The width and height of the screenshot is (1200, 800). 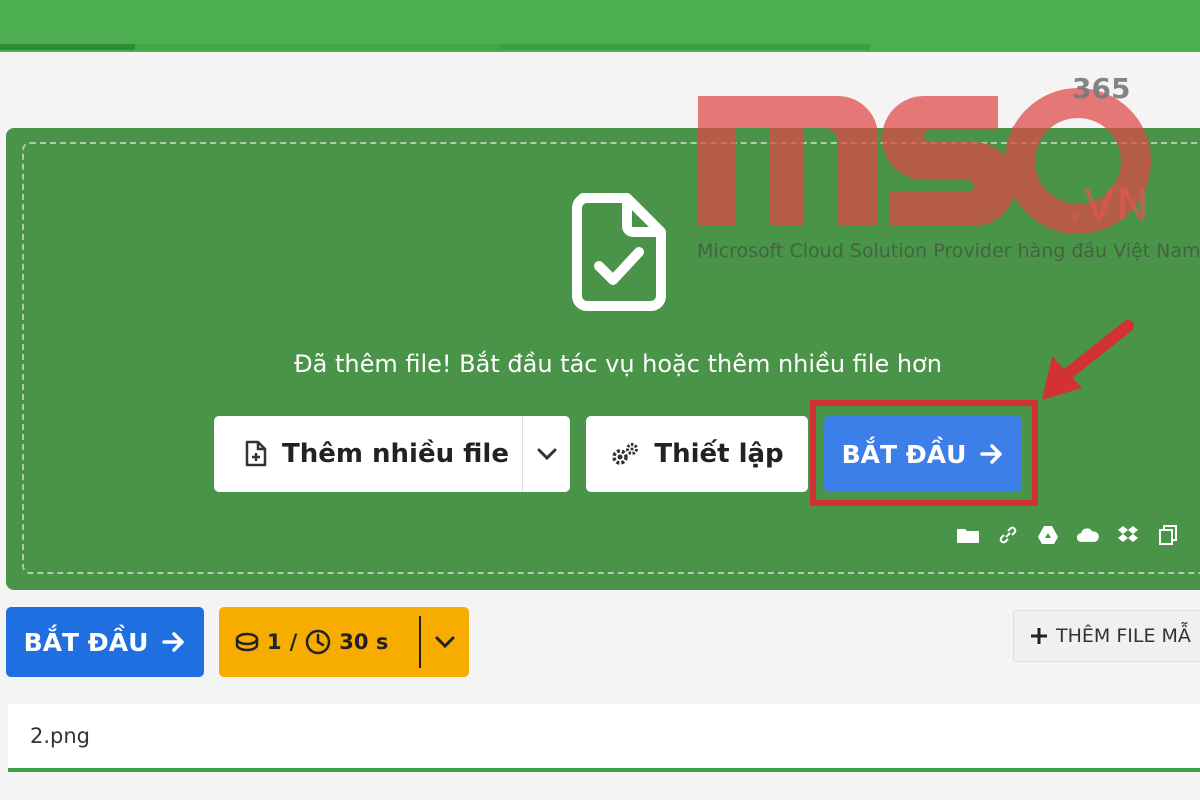 I want to click on watermark-365: 365, so click(x=1101, y=88).